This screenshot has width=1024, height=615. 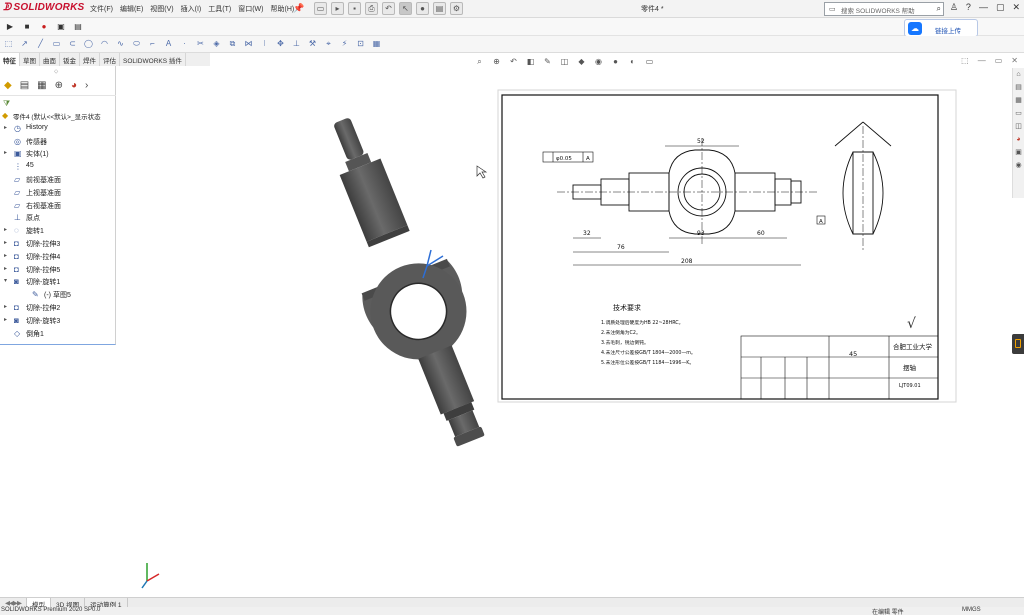 What do you see at coordinates (136, 44) in the screenshot?
I see `ellipse-icon: ⬭` at bounding box center [136, 44].